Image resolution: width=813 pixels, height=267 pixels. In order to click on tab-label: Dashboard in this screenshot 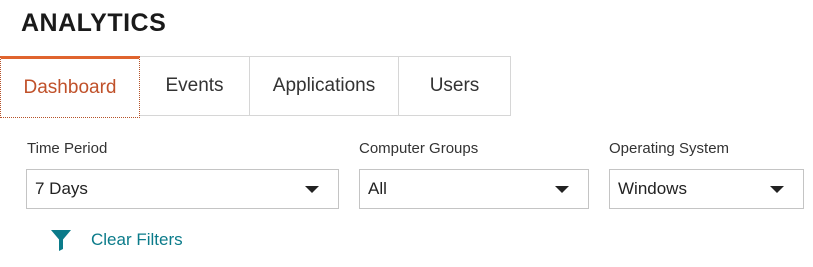, I will do `click(70, 87)`.